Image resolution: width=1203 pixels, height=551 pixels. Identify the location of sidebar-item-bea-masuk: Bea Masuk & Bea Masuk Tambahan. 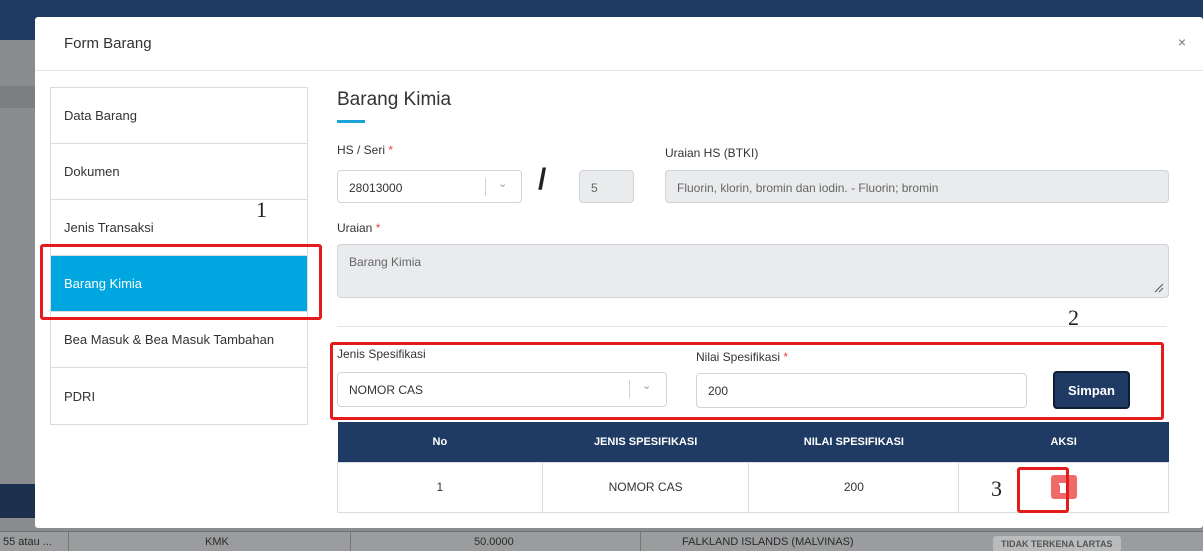
(179, 340).